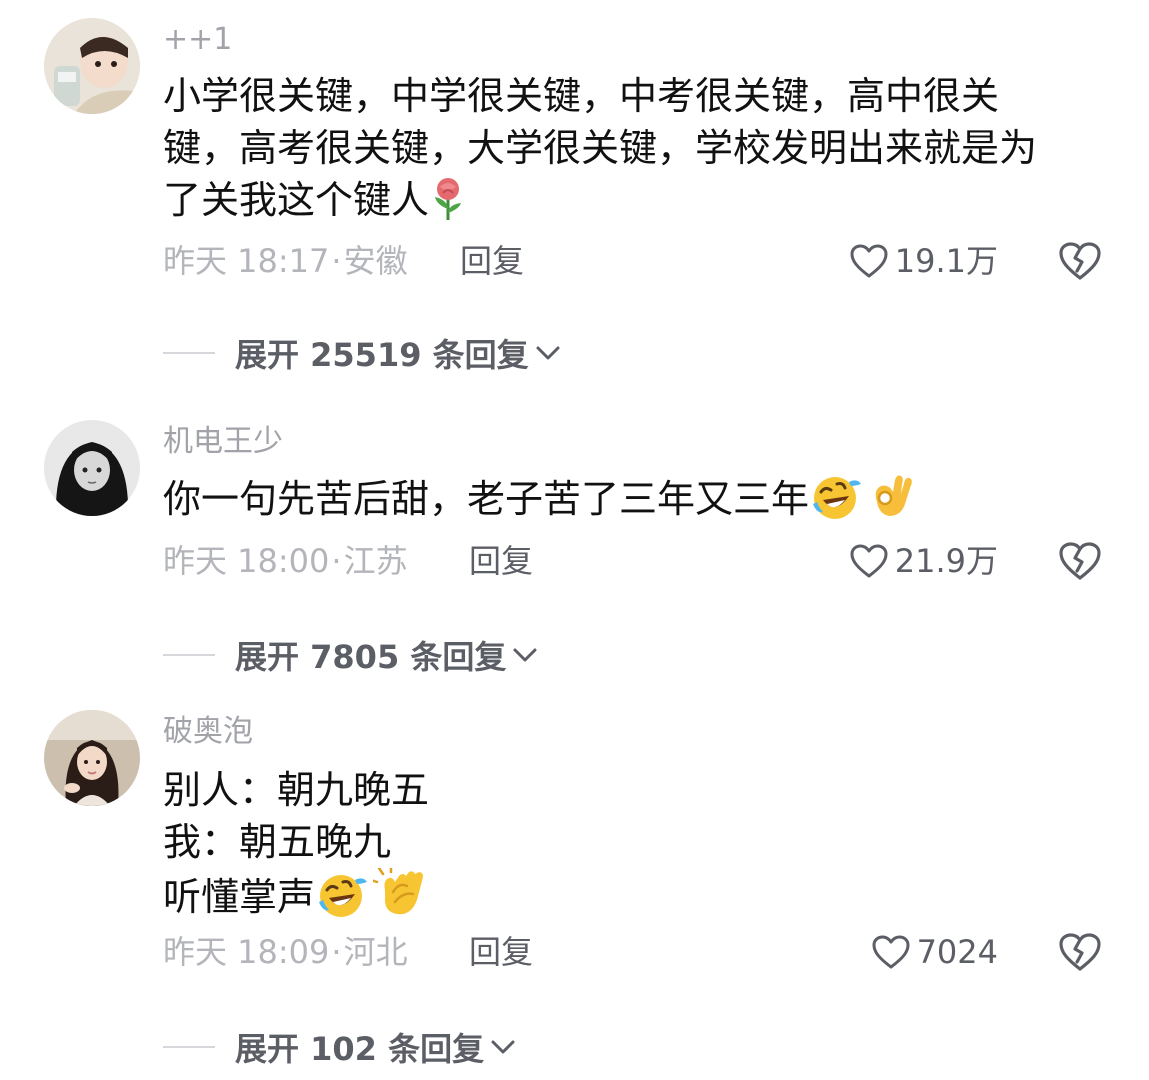 The image size is (1149, 1080). I want to click on expand-replies-button: 展开 102 条回复, so click(339, 1047).